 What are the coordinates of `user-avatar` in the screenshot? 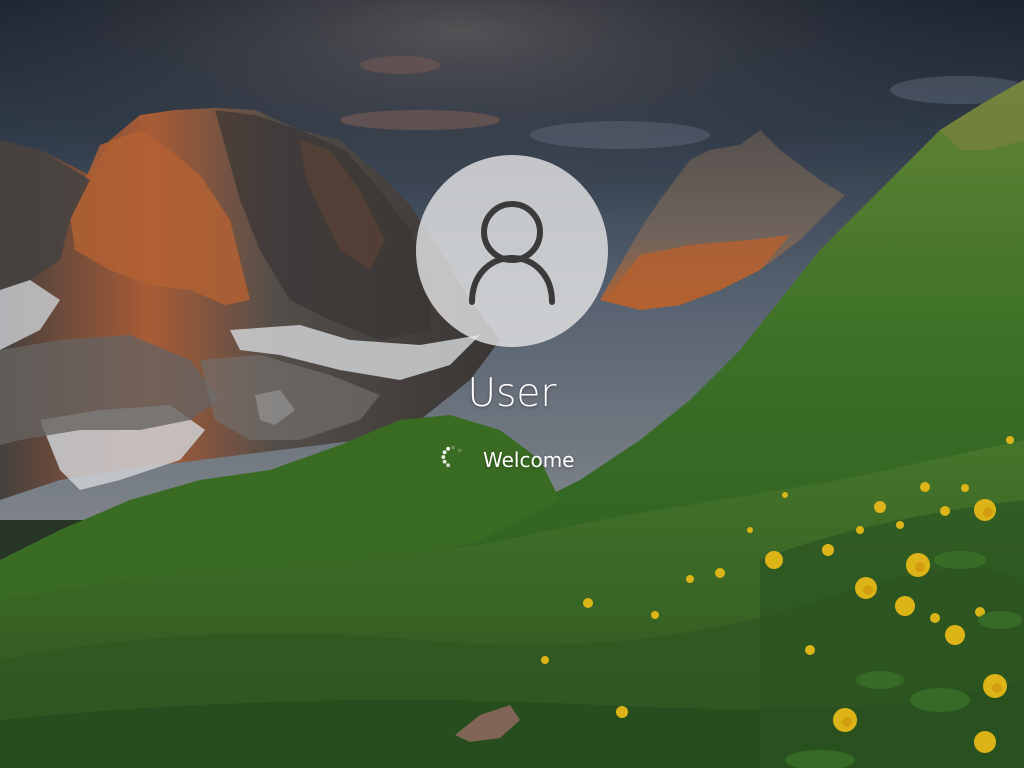 It's located at (512, 251).